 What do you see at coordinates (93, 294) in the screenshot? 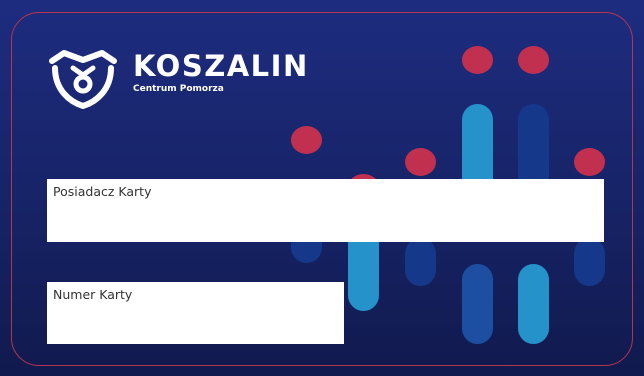
I see `card-number-label: Numer Karty` at bounding box center [93, 294].